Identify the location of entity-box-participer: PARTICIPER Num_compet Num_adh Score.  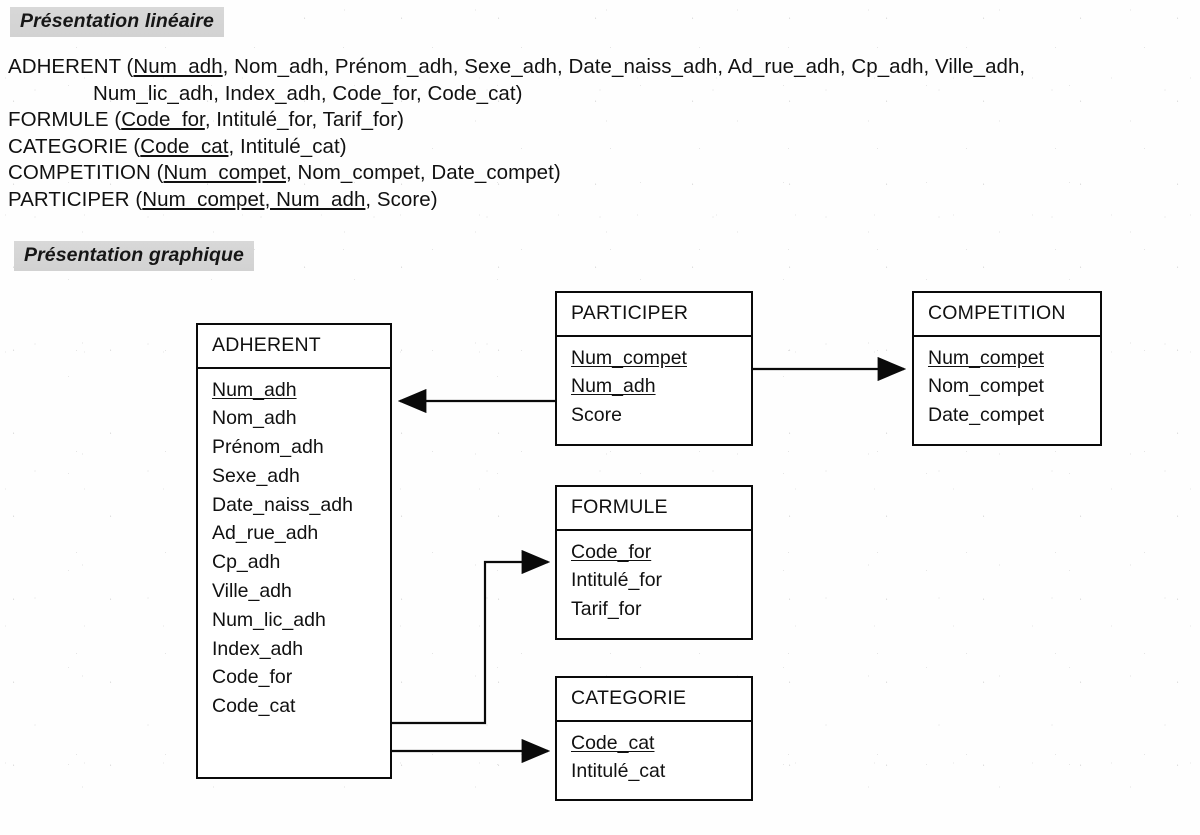
(654, 368).